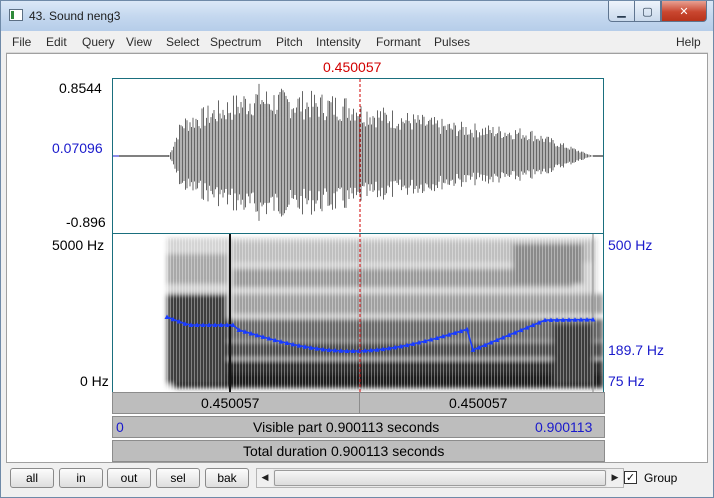 This screenshot has height=498, width=714. I want to click on pitch-max-label: 500 Hz, so click(630, 245).